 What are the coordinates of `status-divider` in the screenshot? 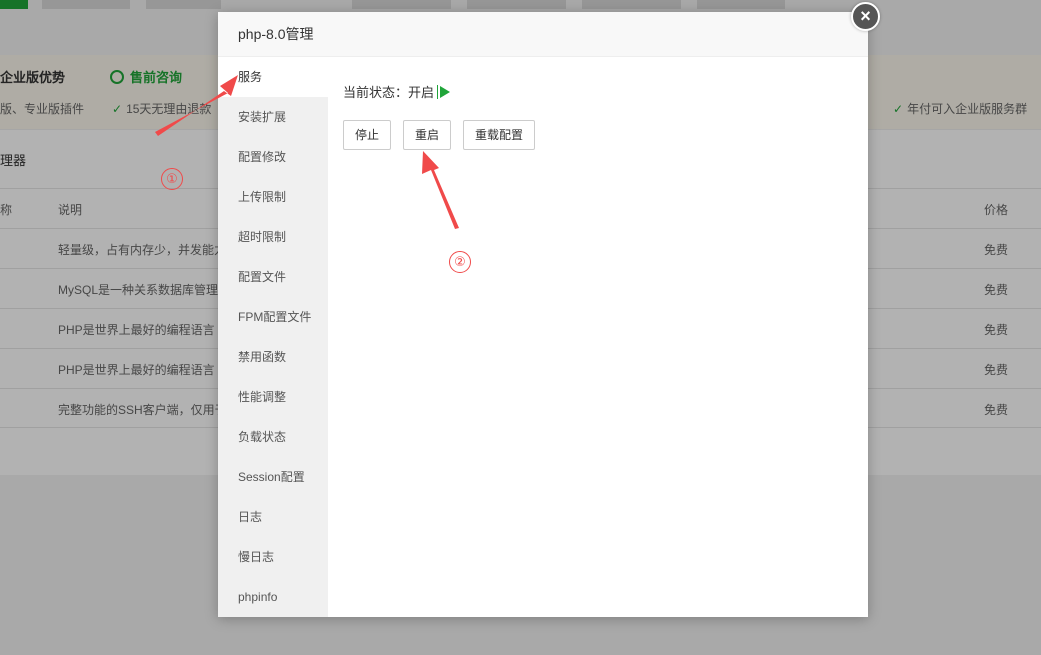 It's located at (438, 92).